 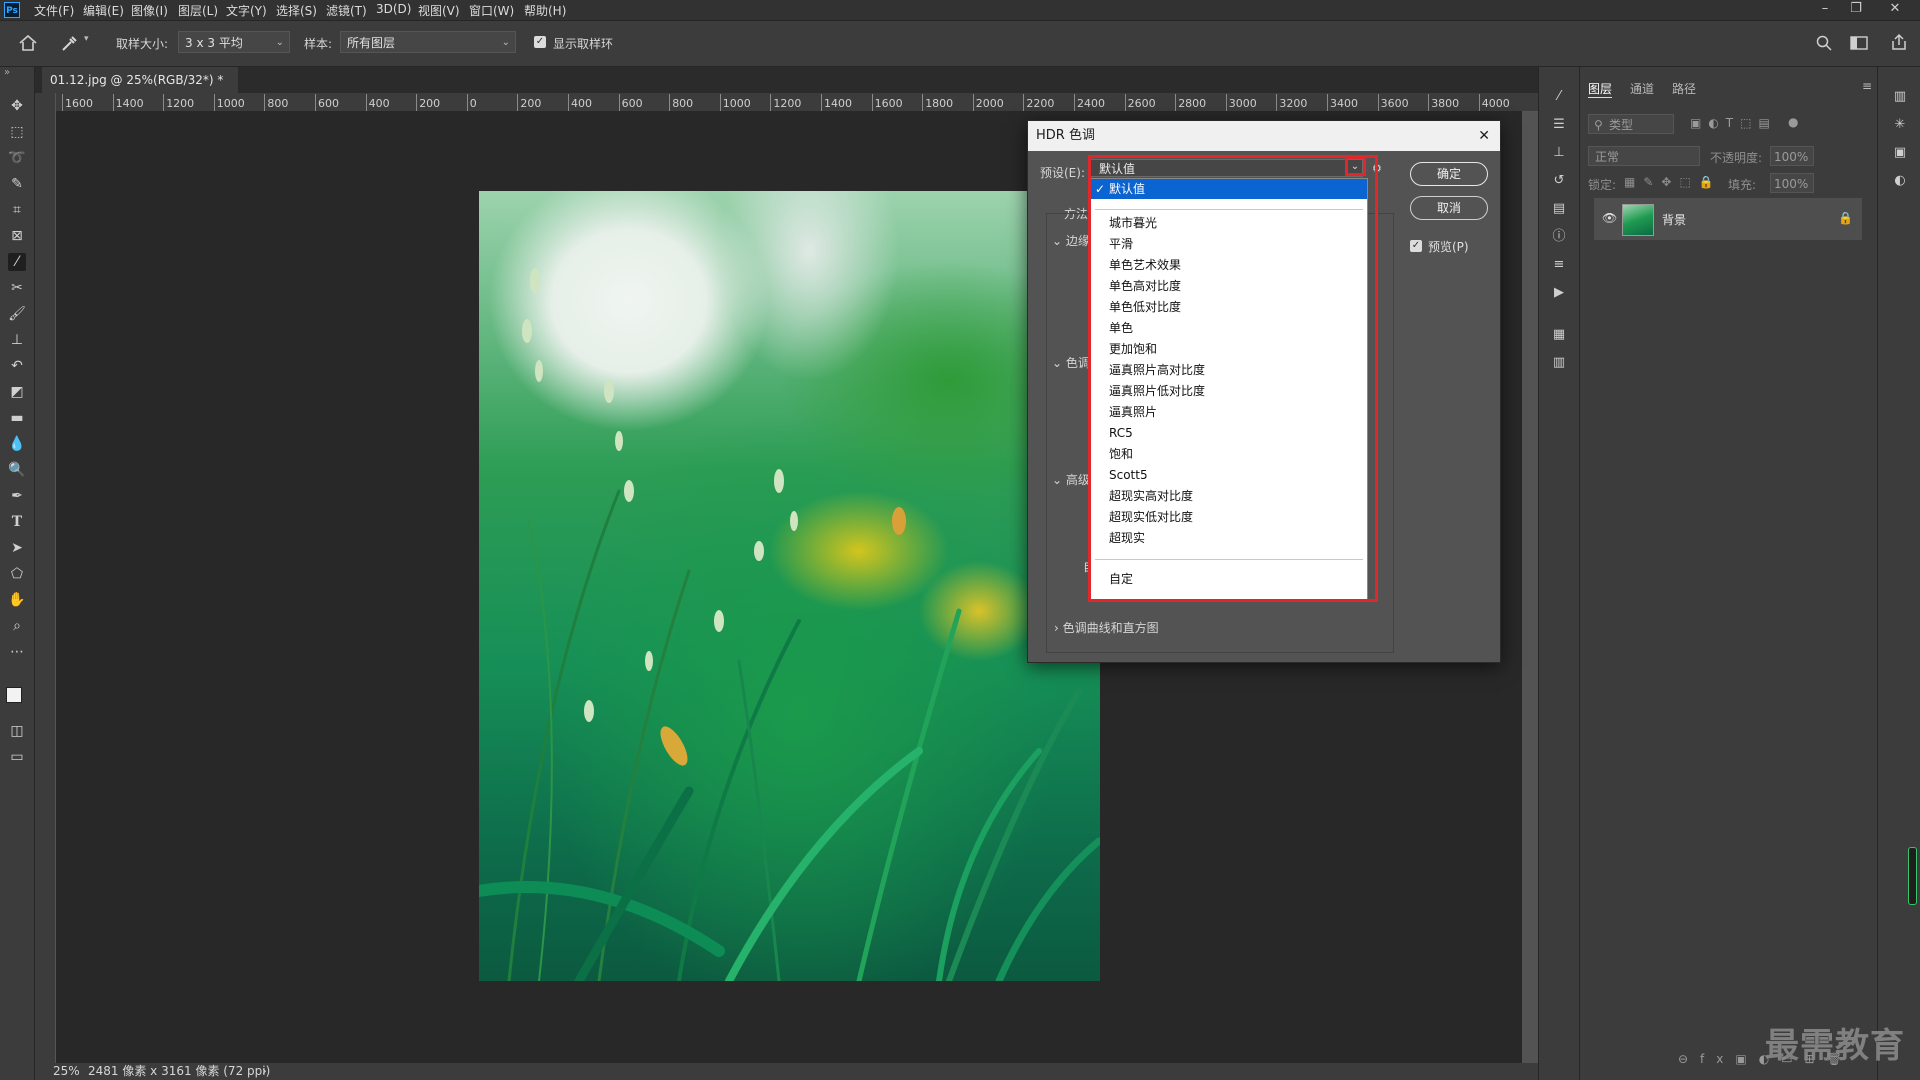 What do you see at coordinates (439, 10) in the screenshot?
I see `menu-view: 视图(V)` at bounding box center [439, 10].